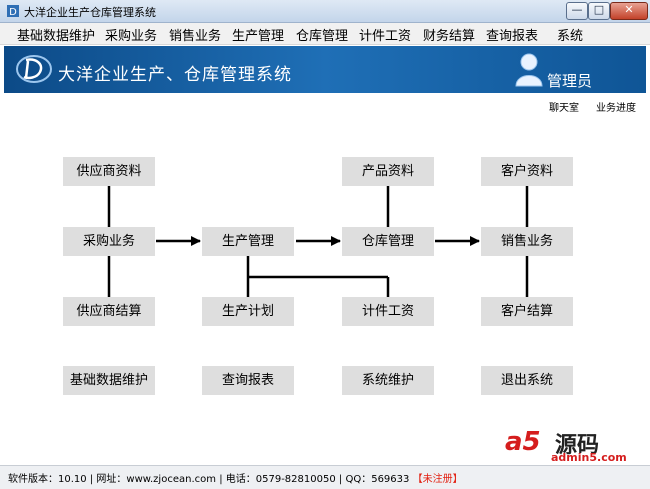 This screenshot has width=650, height=489. Describe the element at coordinates (325, 11) in the screenshot. I see `title-bar: D 大洋企业生产仓库管理系统 — □ ✕` at that location.